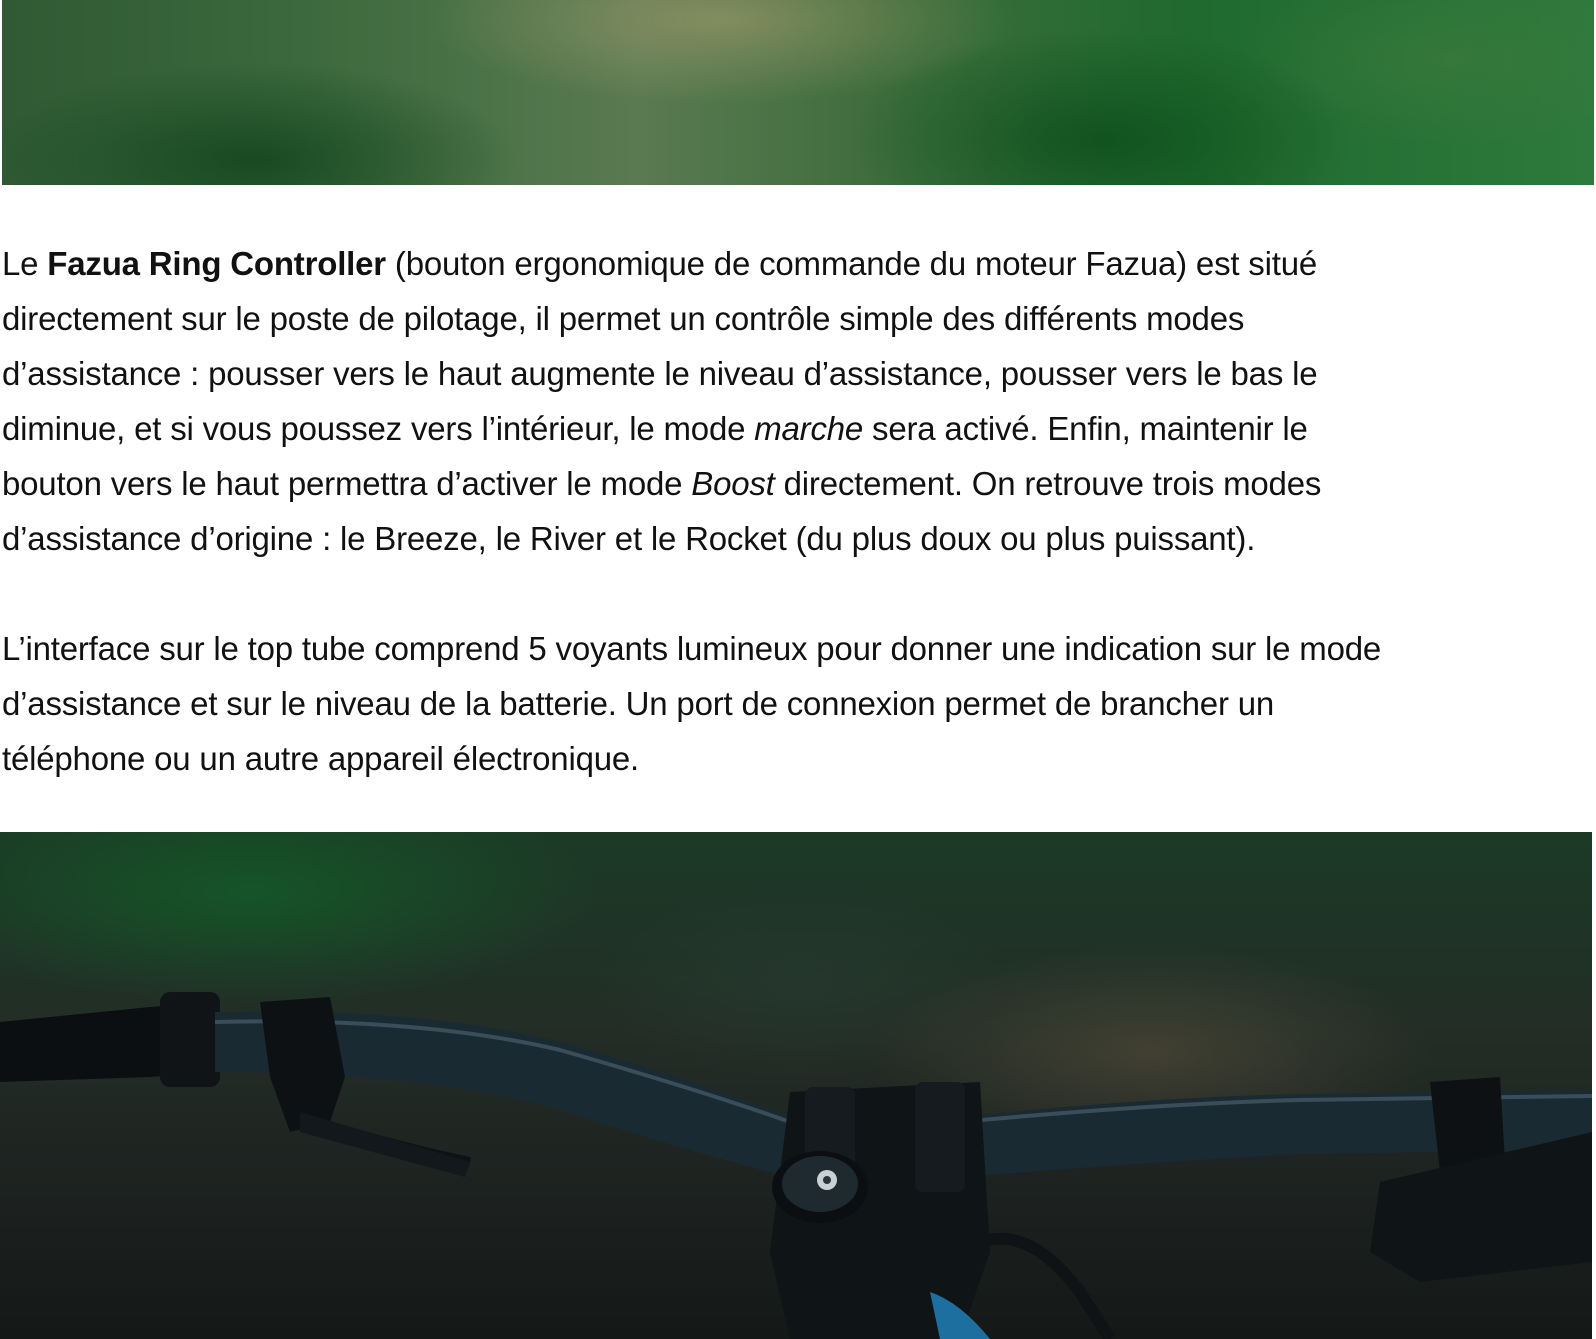 This screenshot has width=1596, height=1339. Describe the element at coordinates (385, 1144) in the screenshot. I see `left-brake-lever` at that location.